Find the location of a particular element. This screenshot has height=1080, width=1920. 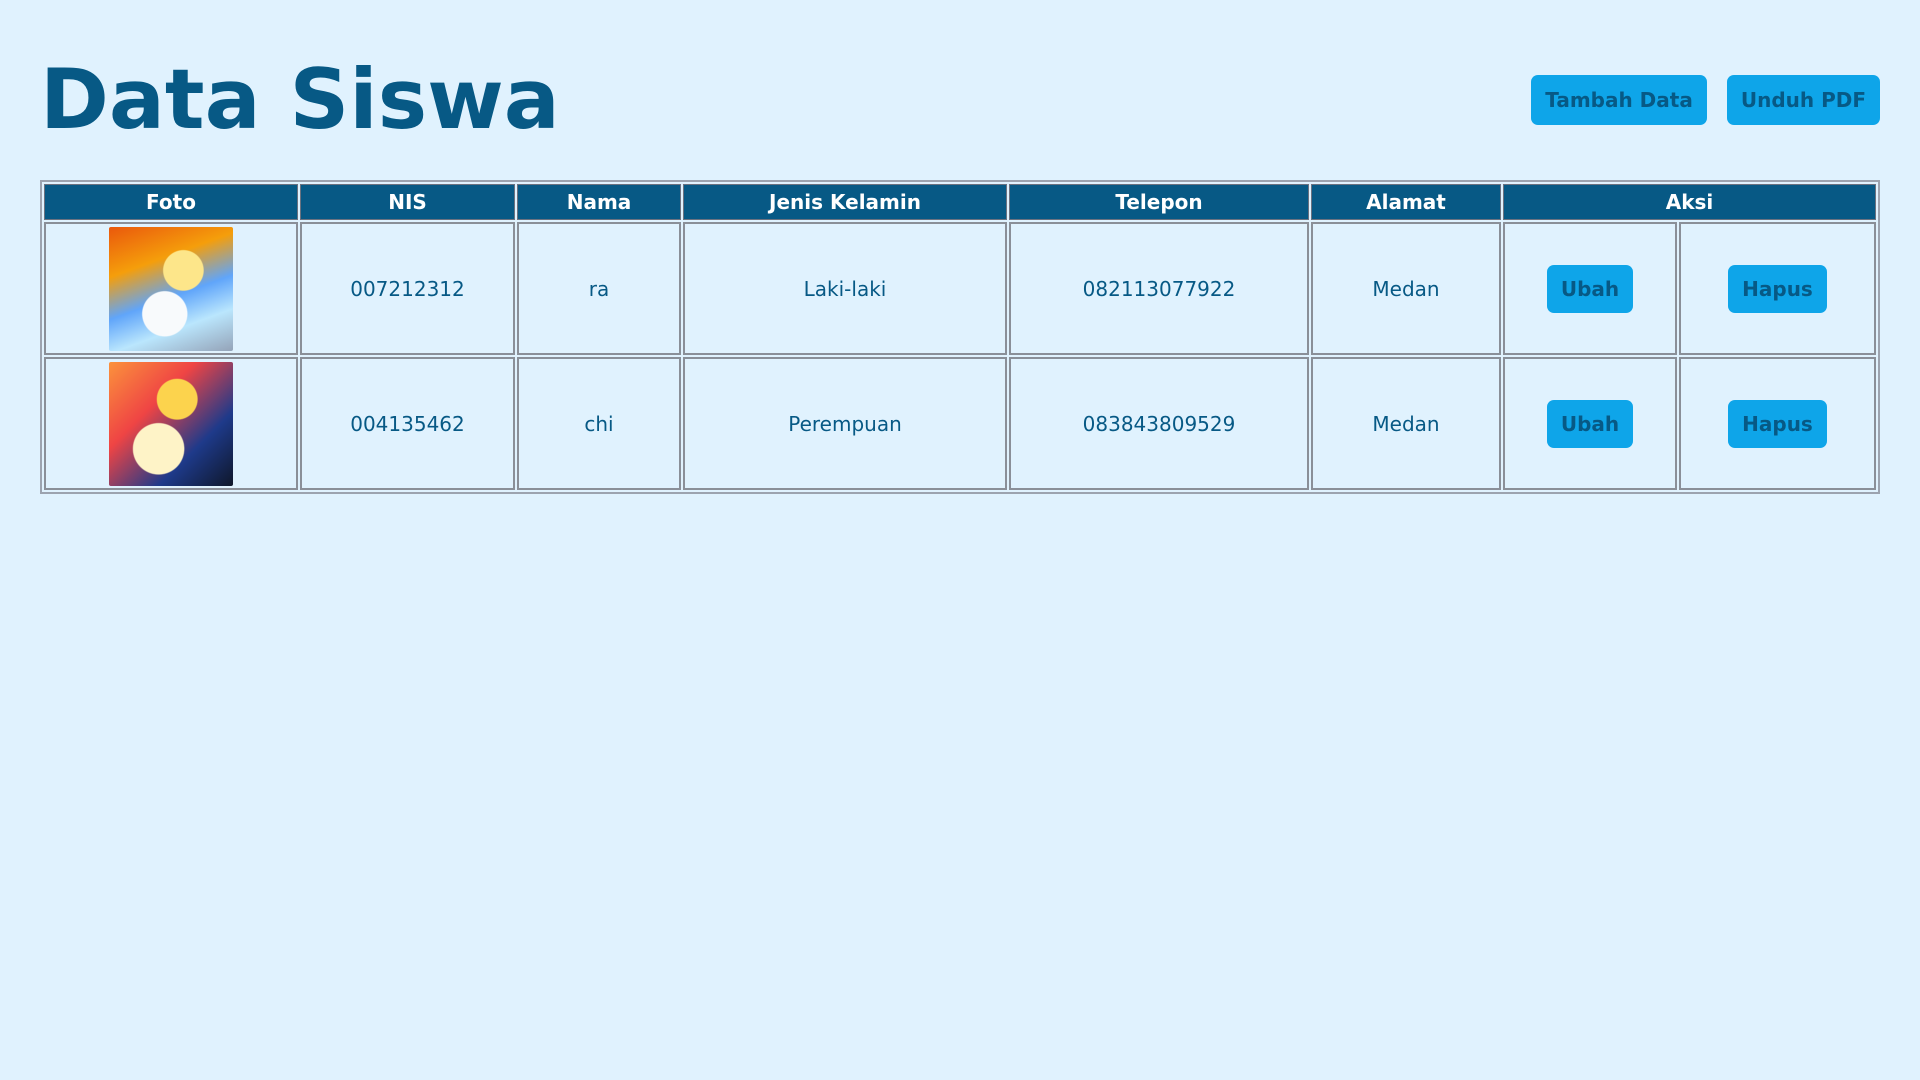

column-header-jenis-kelamin: Jenis Kelamin is located at coordinates (845, 202).